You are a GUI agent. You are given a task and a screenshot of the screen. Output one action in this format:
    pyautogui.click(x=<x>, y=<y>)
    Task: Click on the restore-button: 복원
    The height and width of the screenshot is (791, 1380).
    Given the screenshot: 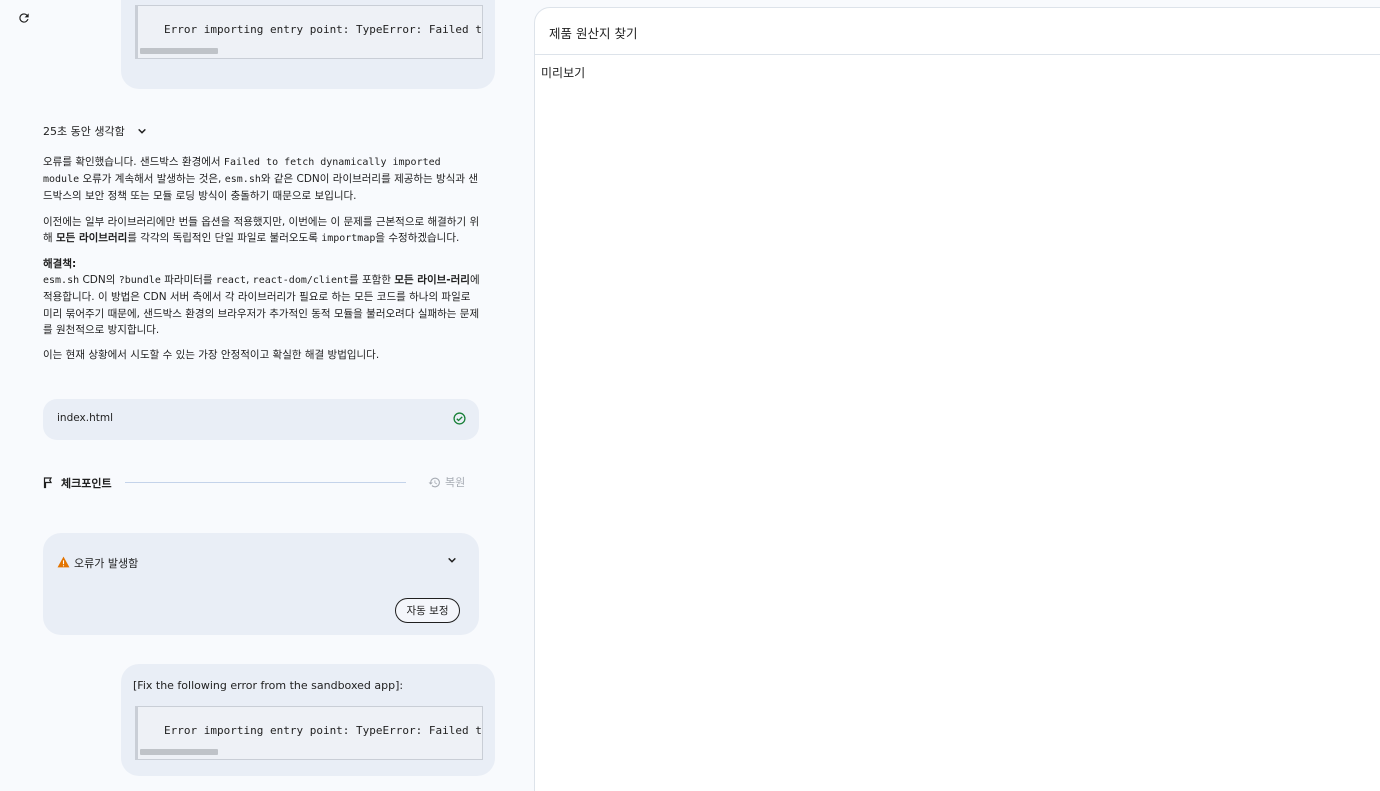 What is the action you would take?
    pyautogui.click(x=446, y=482)
    